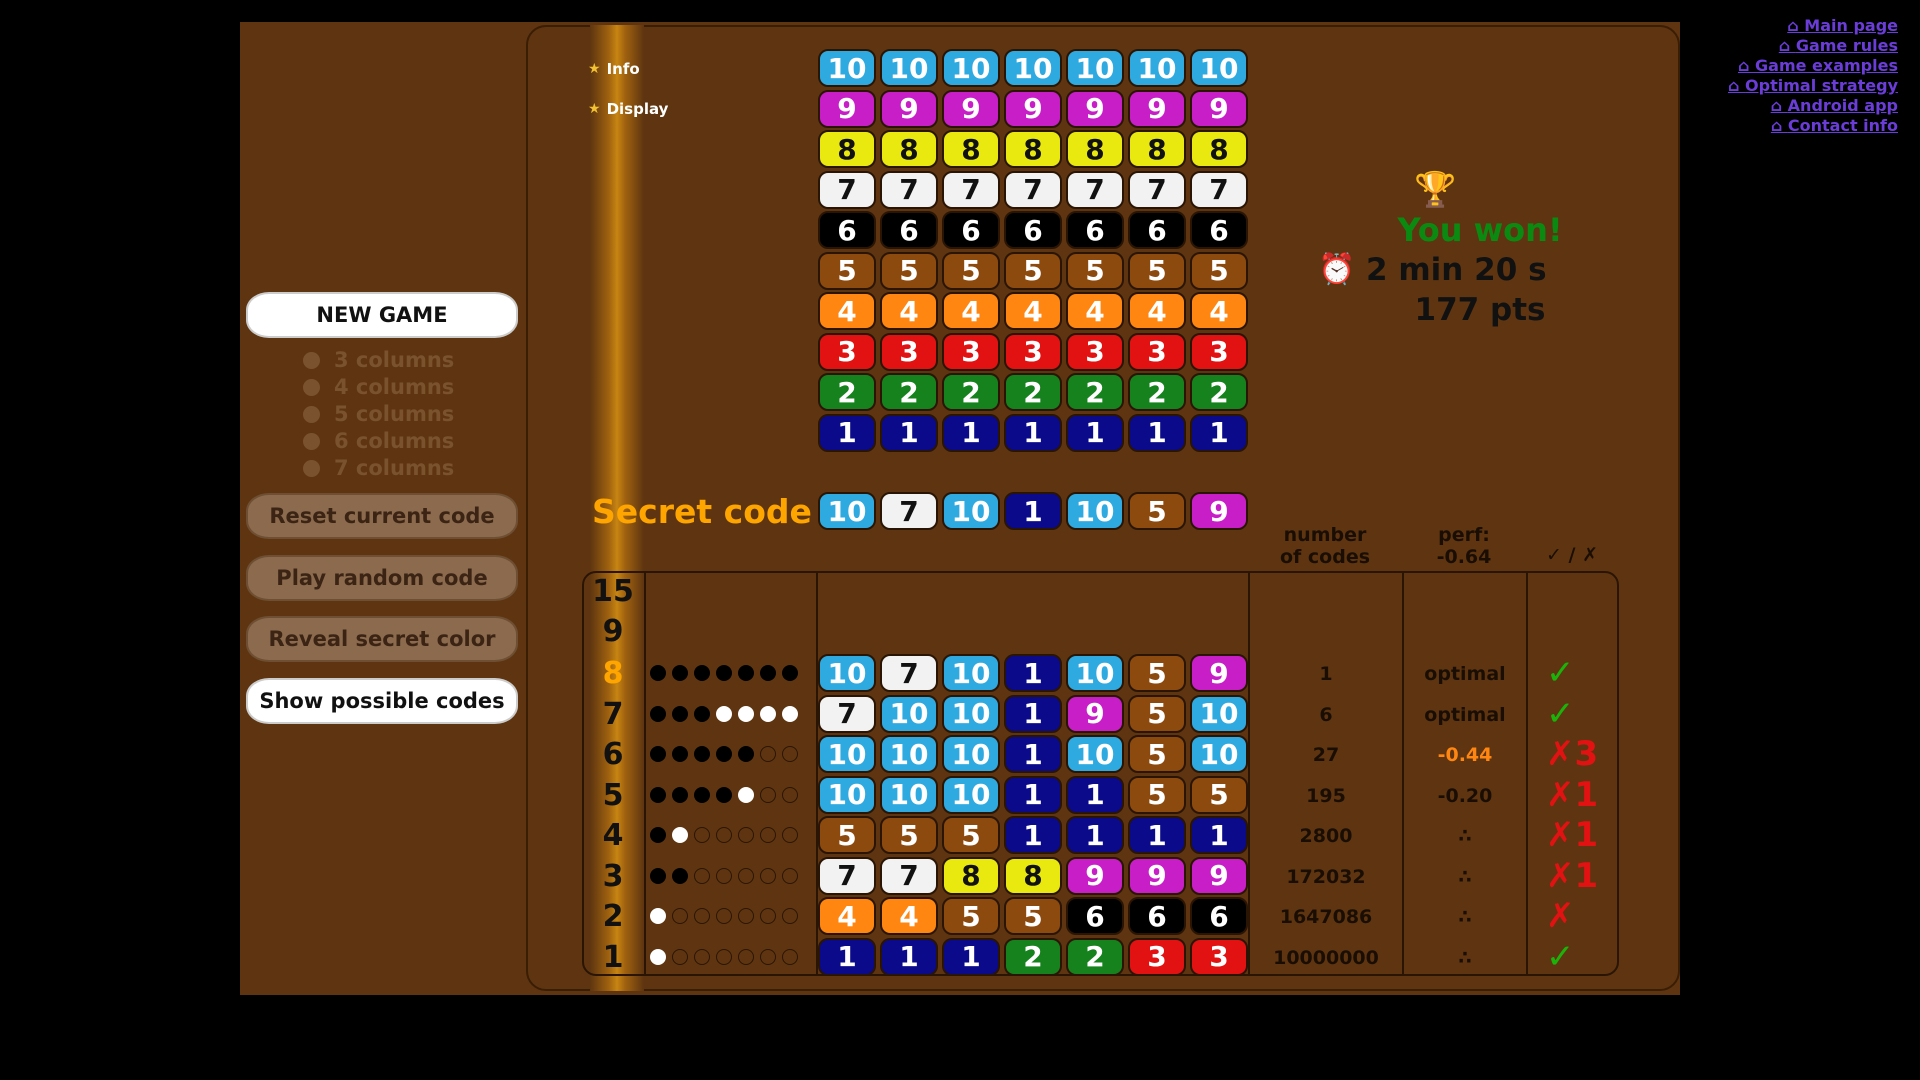  I want to click on option-3-columns: 3 columns, so click(378, 360).